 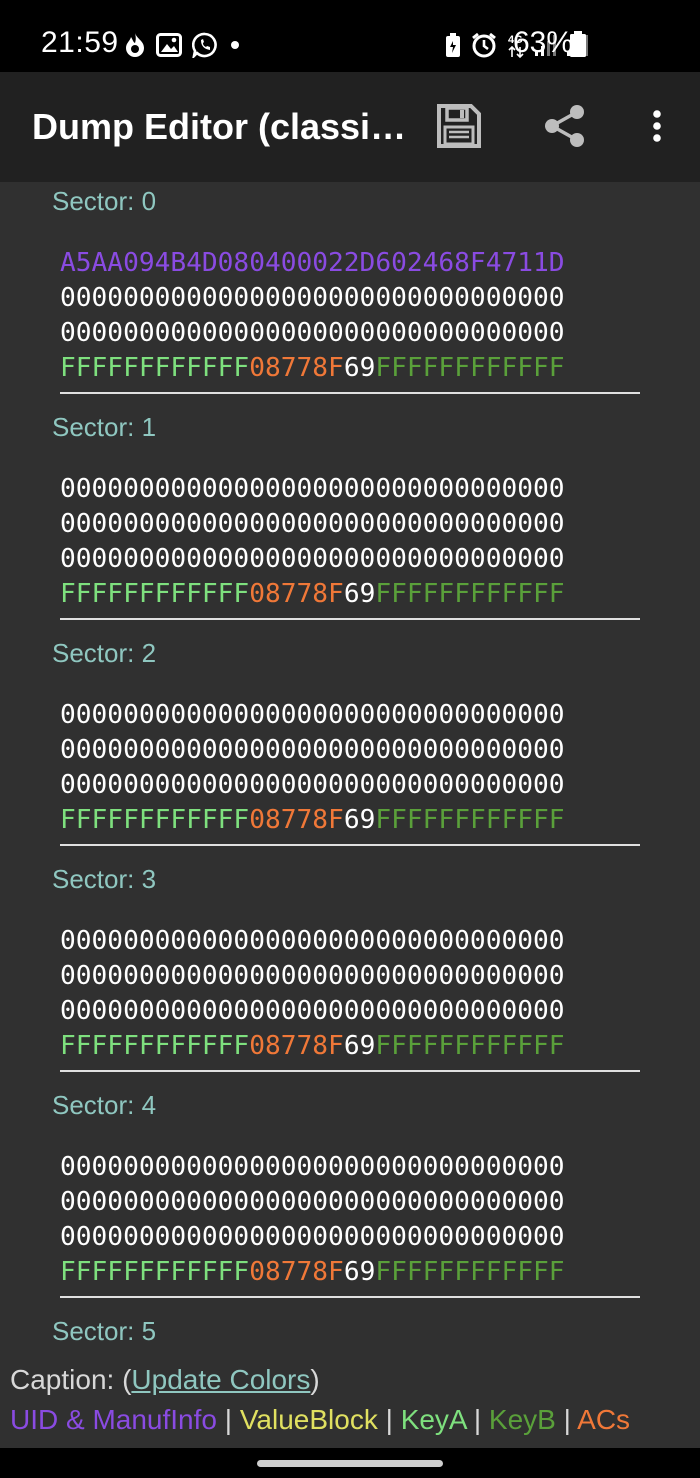 I want to click on caption-suffix: ), so click(x=315, y=1379).